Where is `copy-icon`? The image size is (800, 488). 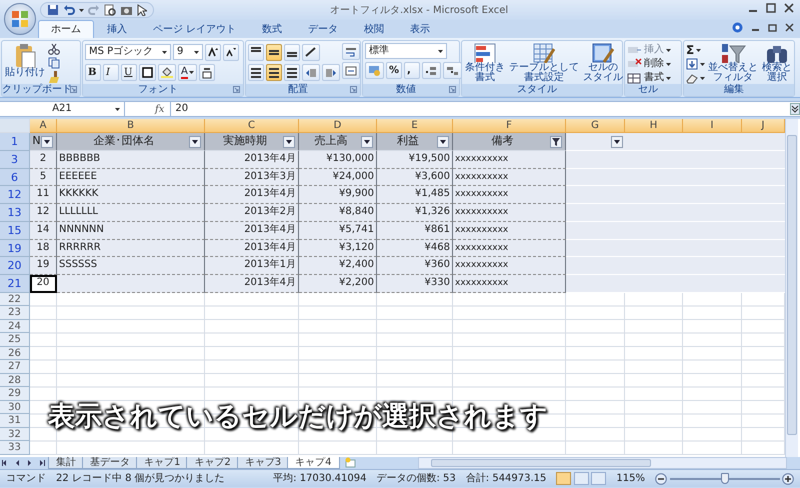
copy-icon is located at coordinates (54, 63).